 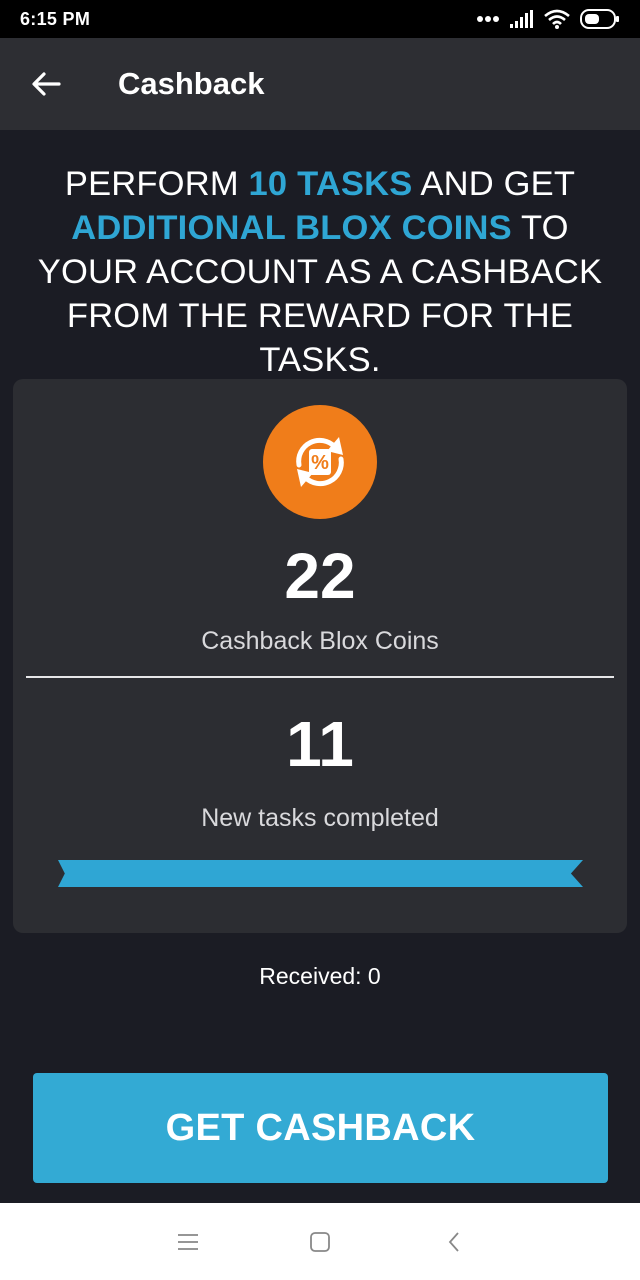 I want to click on nav-menu-button, so click(x=188, y=1241).